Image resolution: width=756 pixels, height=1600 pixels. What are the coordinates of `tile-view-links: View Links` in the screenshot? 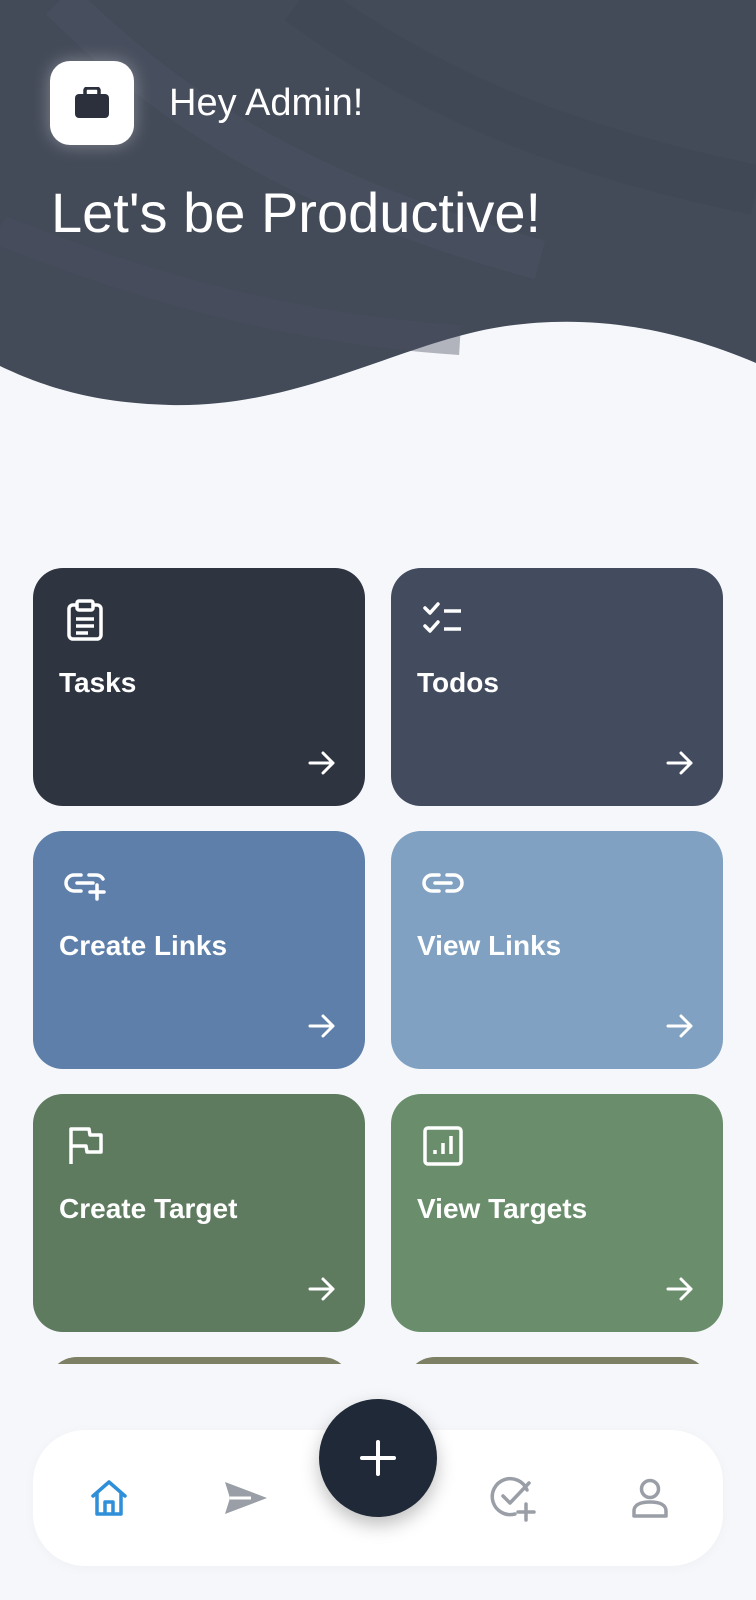 It's located at (557, 950).